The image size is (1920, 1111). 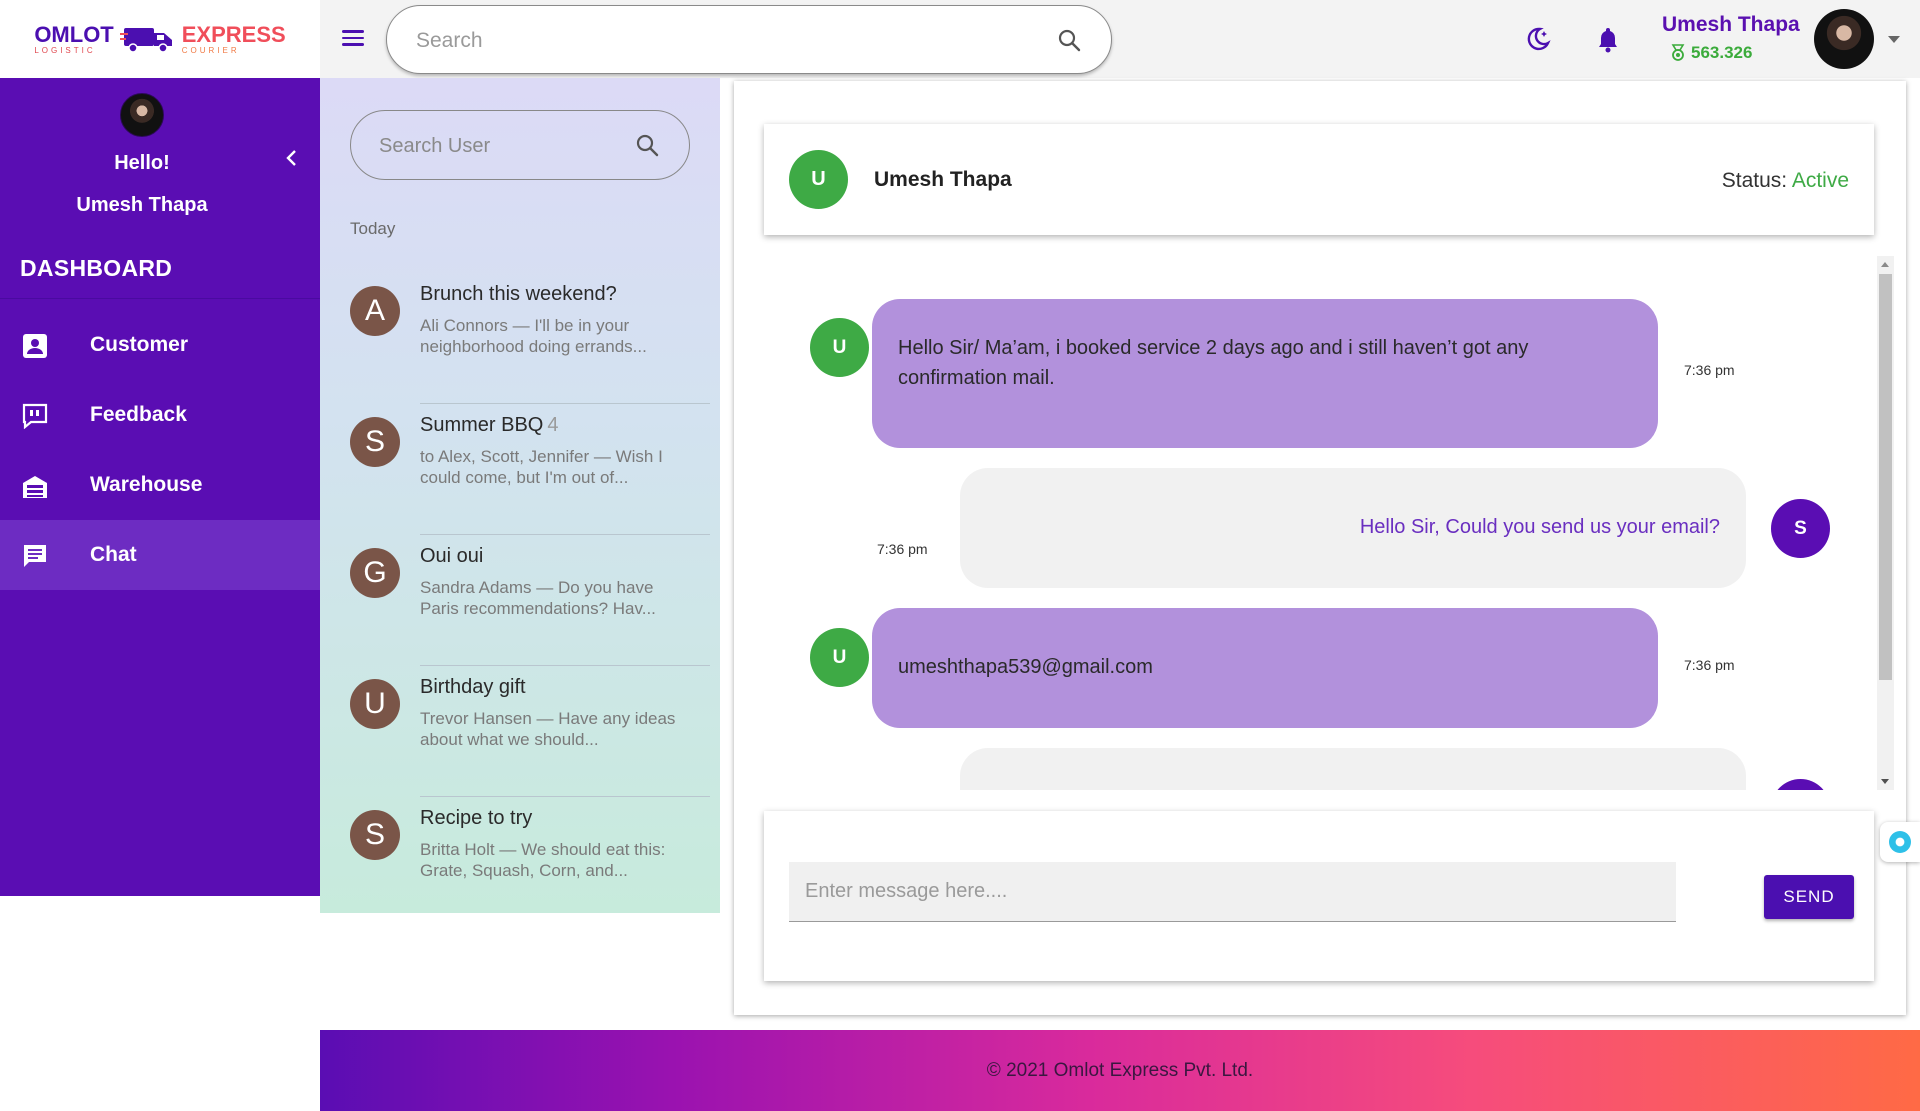 I want to click on floating-assistant-widget, so click(x=1900, y=842).